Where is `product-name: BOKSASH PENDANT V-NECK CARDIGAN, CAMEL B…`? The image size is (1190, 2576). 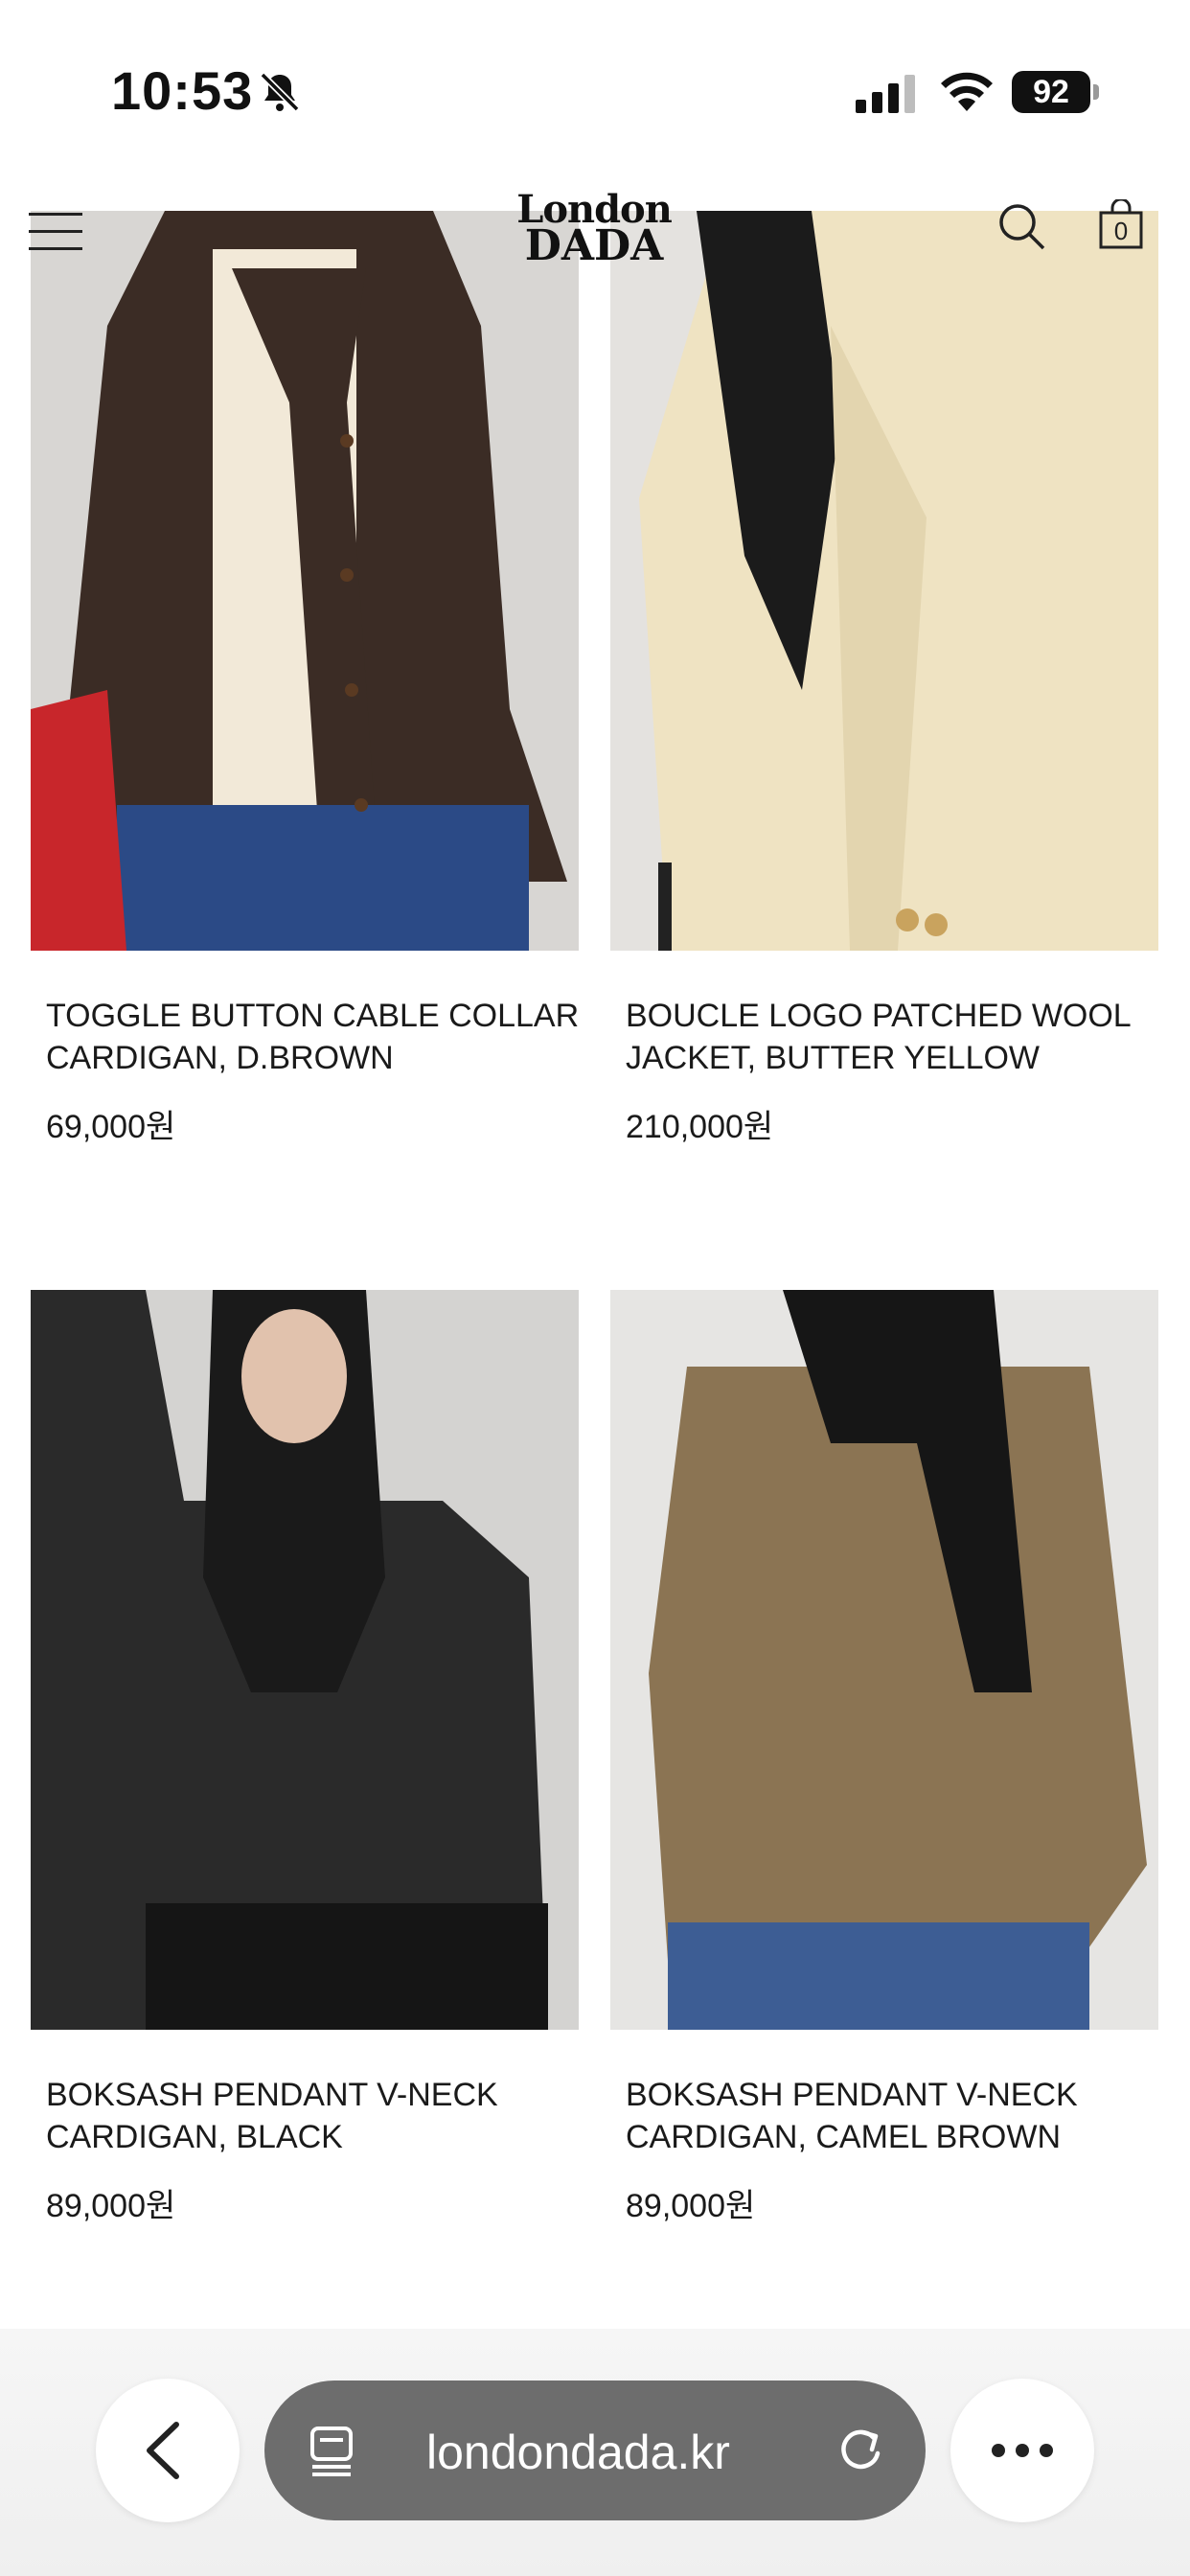 product-name: BOKSASH PENDANT V-NECK CARDIGAN, CAMEL B… is located at coordinates (894, 2116).